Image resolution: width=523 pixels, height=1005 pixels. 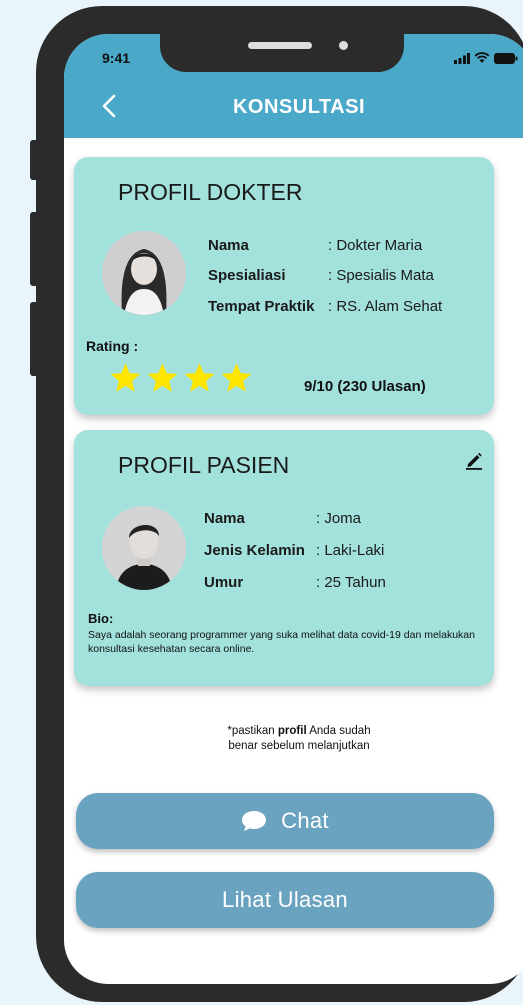 What do you see at coordinates (254, 821) in the screenshot?
I see `chat-bubble-icon` at bounding box center [254, 821].